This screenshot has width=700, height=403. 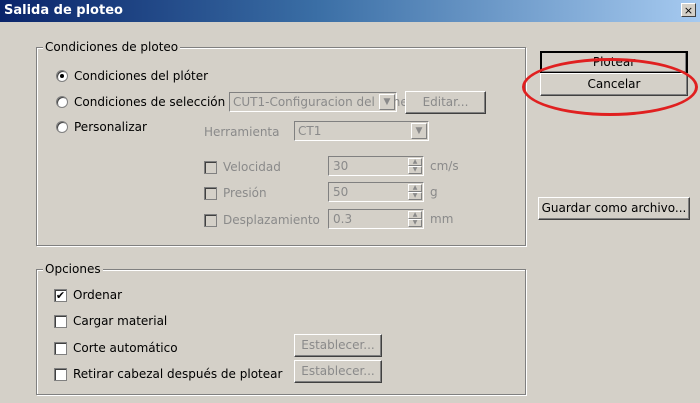 I want to click on speed-value: 30, so click(x=341, y=166).